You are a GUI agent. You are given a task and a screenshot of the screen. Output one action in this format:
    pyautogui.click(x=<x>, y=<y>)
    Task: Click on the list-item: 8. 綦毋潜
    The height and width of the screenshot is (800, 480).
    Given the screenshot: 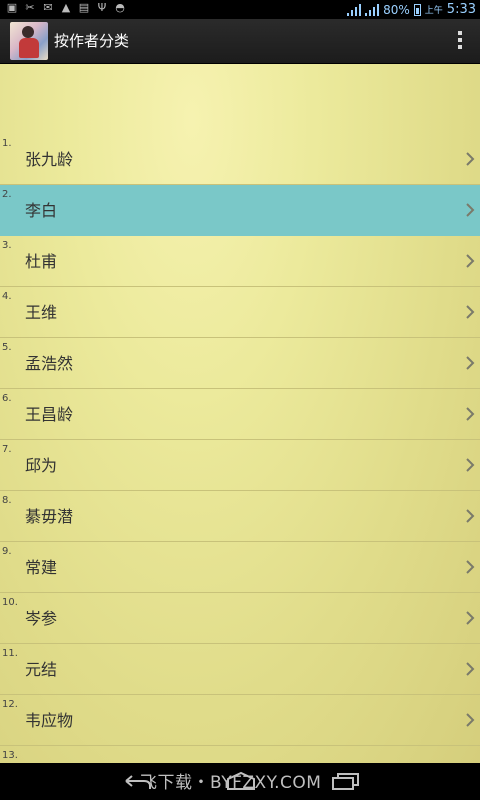 What is the action you would take?
    pyautogui.click(x=240, y=516)
    